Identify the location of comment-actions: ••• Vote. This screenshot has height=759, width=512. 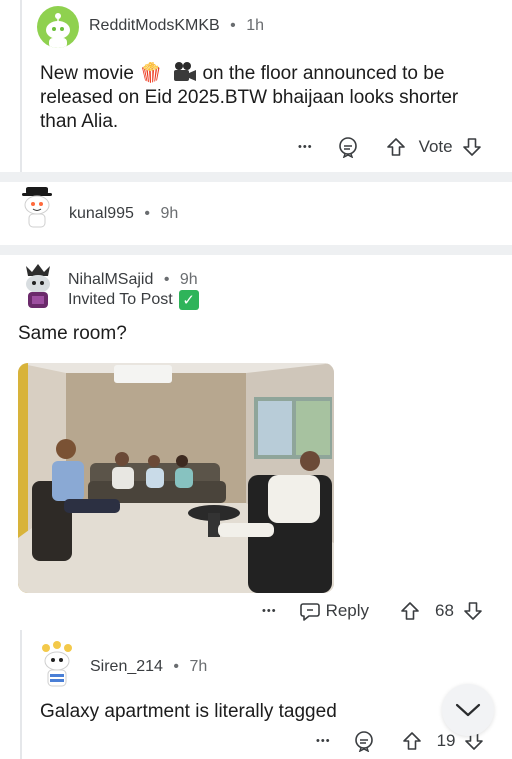
(390, 147).